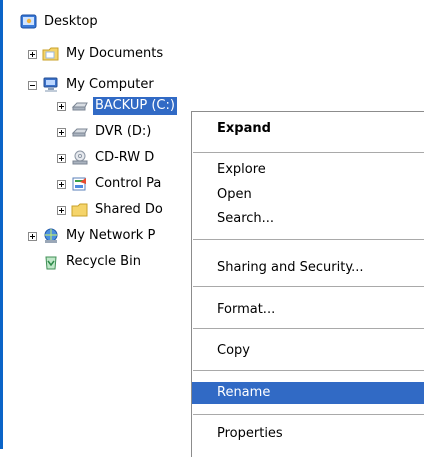  What do you see at coordinates (125, 157) in the screenshot?
I see `tree-label: CD-RW D` at bounding box center [125, 157].